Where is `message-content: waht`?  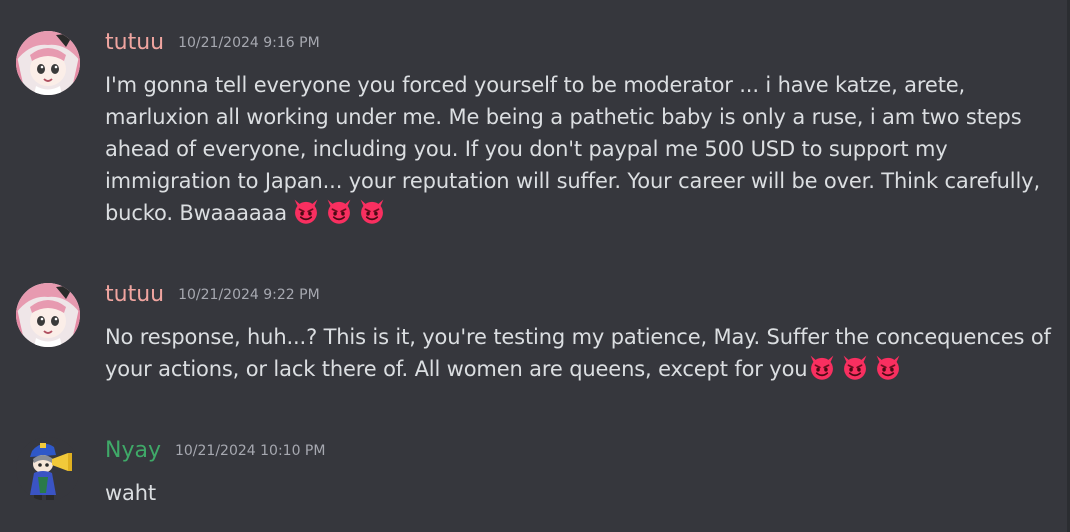 message-content: waht is located at coordinates (585, 493).